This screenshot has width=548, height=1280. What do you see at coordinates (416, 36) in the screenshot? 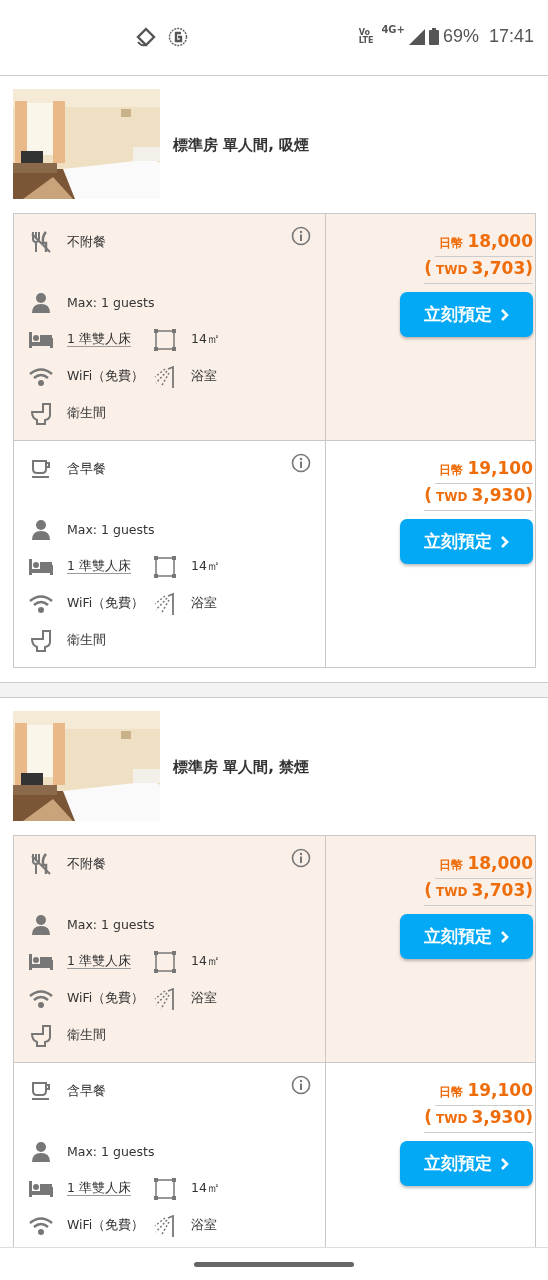
I see `signal-icon` at bounding box center [416, 36].